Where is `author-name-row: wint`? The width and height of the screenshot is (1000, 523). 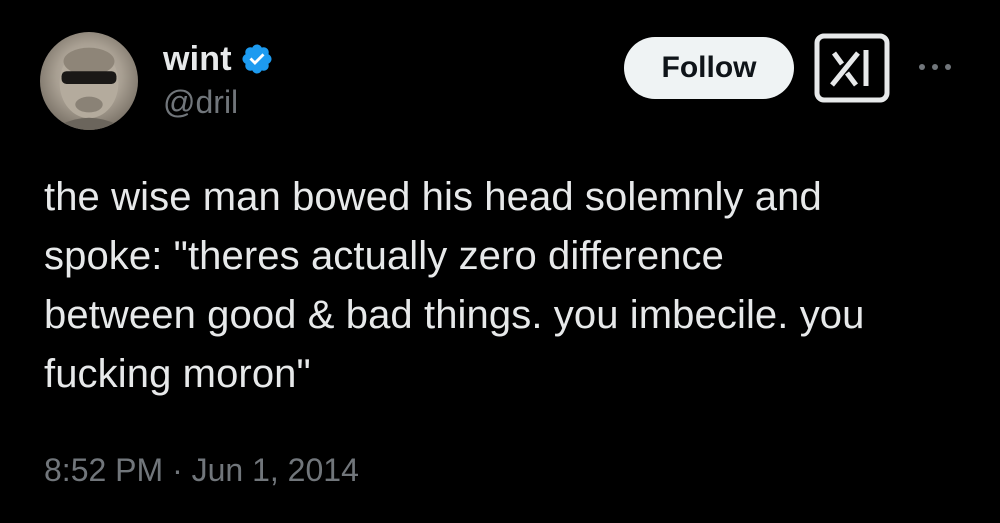 author-name-row: wint is located at coordinates (218, 59).